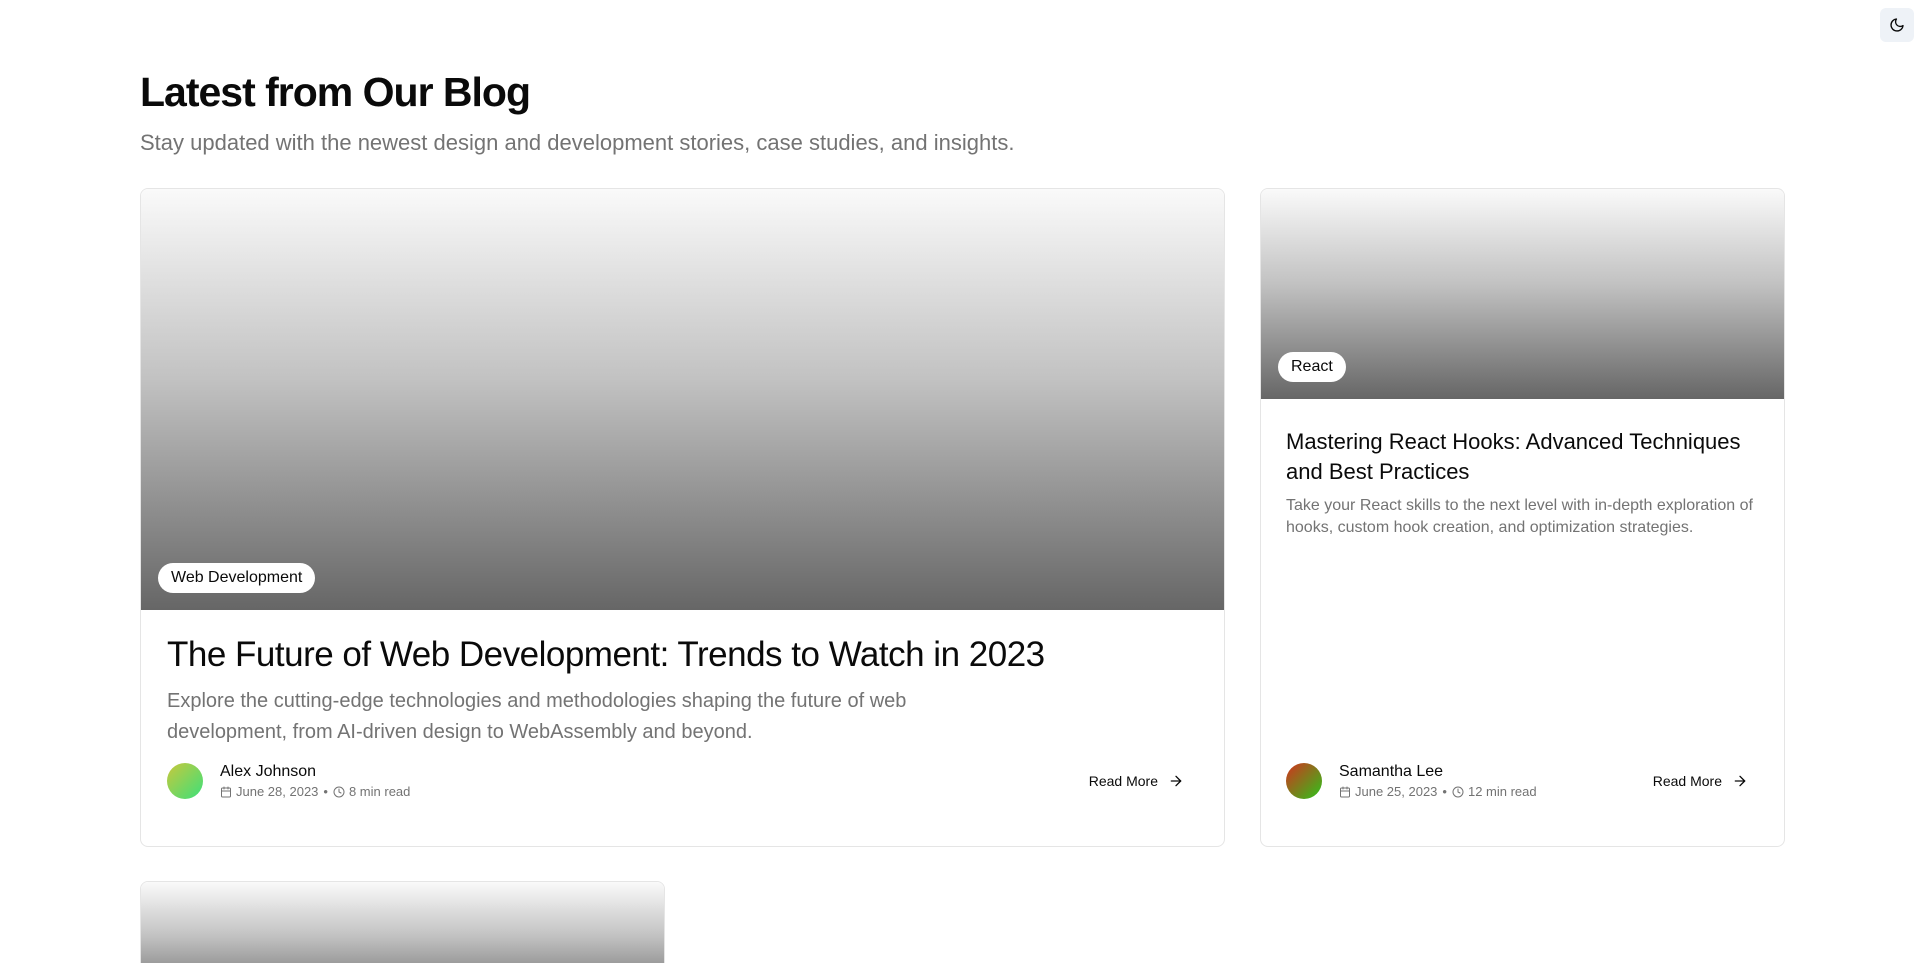 The height and width of the screenshot is (963, 1919). Describe the element at coordinates (1522, 294) in the screenshot. I see `post-cover-image: React` at that location.